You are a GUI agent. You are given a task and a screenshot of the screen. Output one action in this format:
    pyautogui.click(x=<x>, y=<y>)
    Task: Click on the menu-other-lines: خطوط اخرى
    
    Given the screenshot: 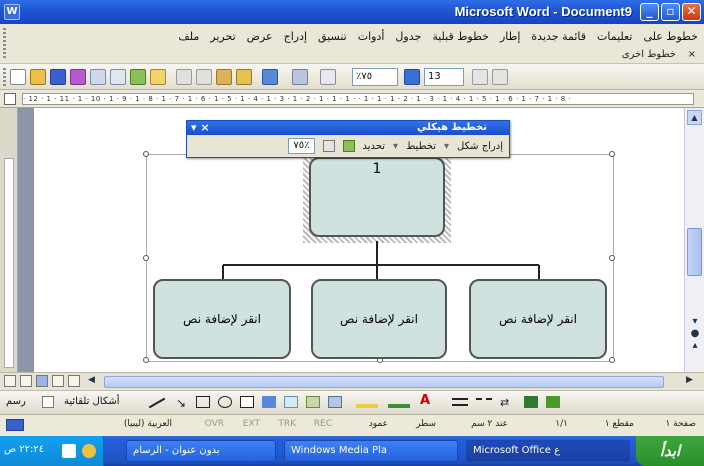 What is the action you would take?
    pyautogui.click(x=649, y=54)
    